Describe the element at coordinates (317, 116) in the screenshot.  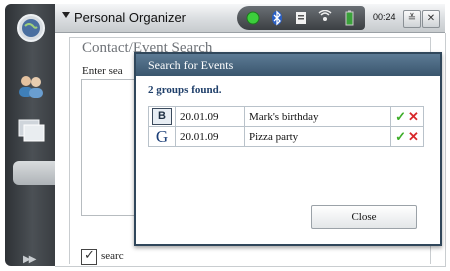
I see `event-name: Mark's birthday` at that location.